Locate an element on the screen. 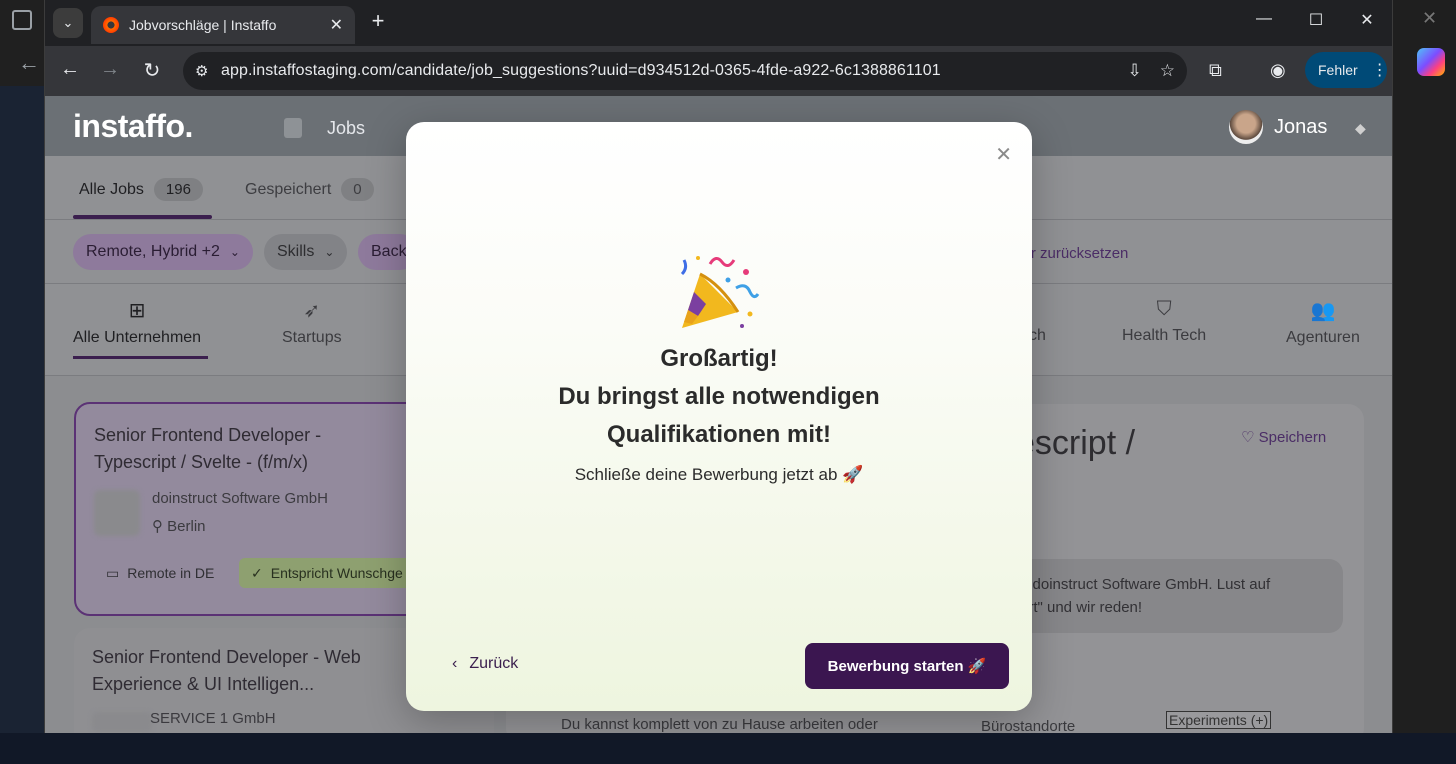 The image size is (1456, 764). close-tab-icon: ✕ is located at coordinates (336, 25).